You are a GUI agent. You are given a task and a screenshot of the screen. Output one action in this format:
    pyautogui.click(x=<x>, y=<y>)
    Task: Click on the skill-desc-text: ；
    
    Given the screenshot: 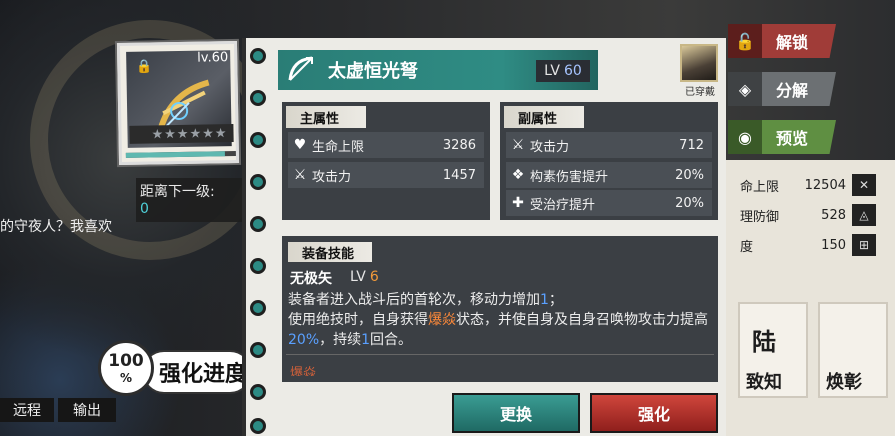 What is the action you would take?
    pyautogui.click(x=555, y=300)
    